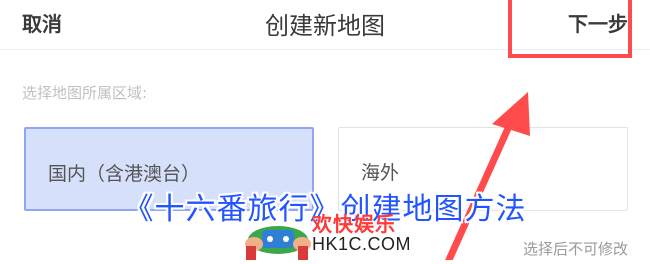 The height and width of the screenshot is (264, 650). I want to click on highlight-box, so click(570, 29).